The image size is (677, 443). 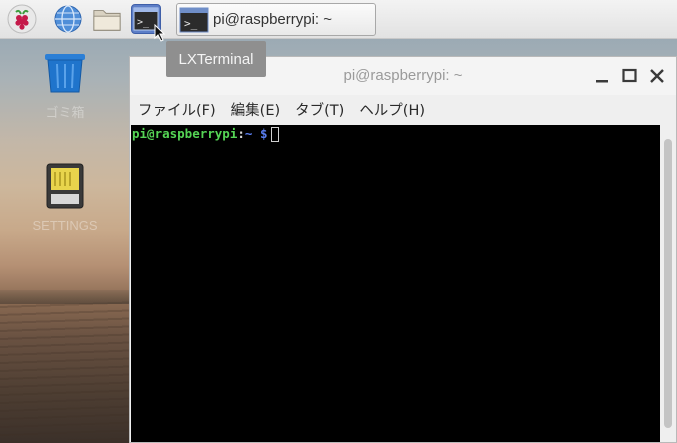 I want to click on text-cursor, so click(x=275, y=134).